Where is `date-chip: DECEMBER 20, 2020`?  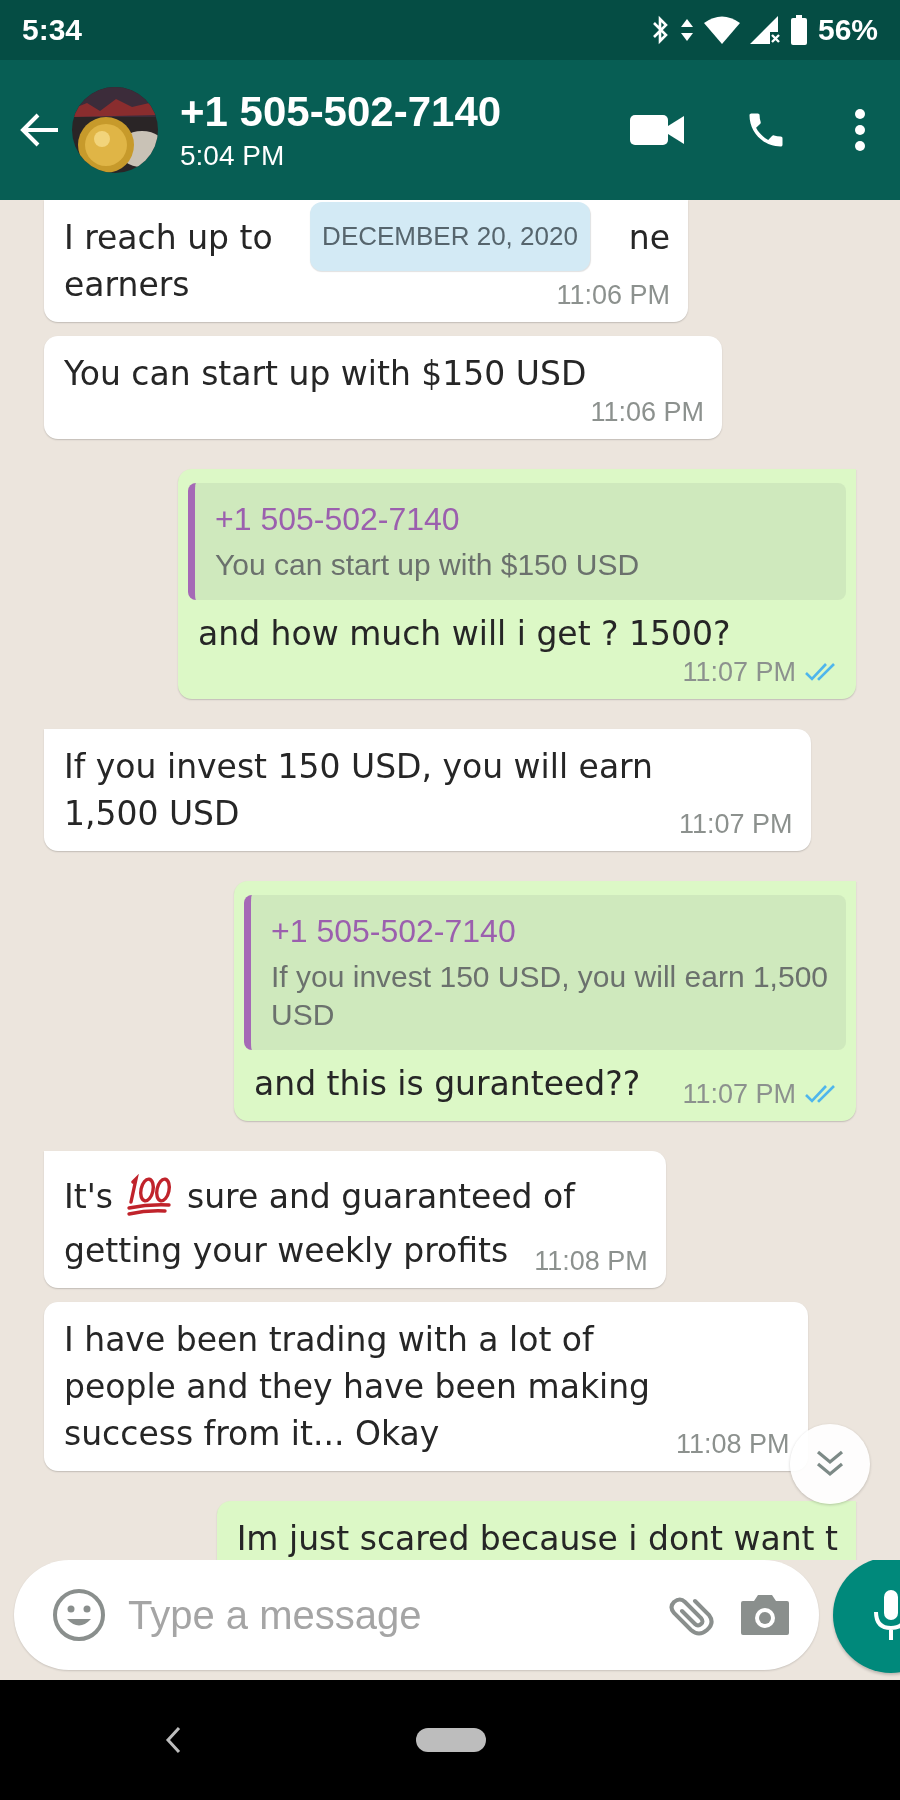 date-chip: DECEMBER 20, 2020 is located at coordinates (450, 236).